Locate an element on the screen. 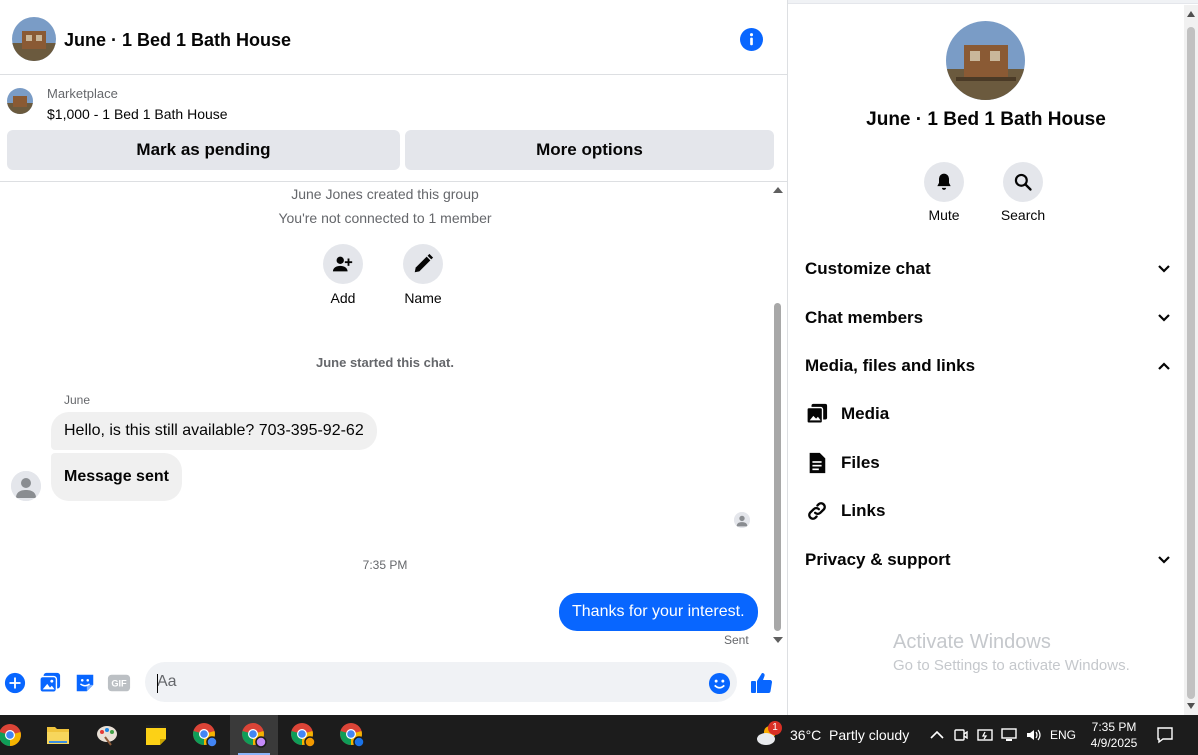  add-member-button is located at coordinates (343, 264).